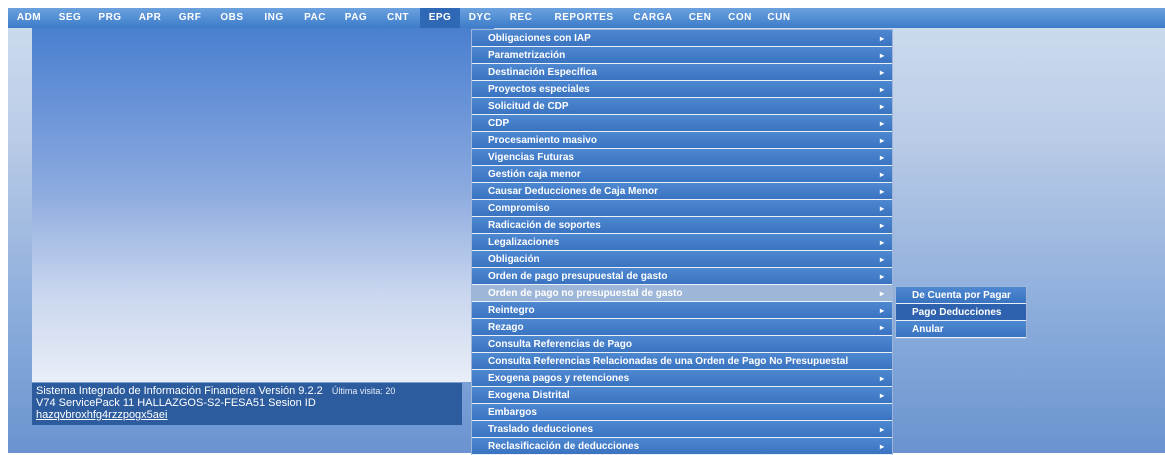 This screenshot has width=1165, height=455. I want to click on top-menu-item-pac: PAC, so click(315, 18).